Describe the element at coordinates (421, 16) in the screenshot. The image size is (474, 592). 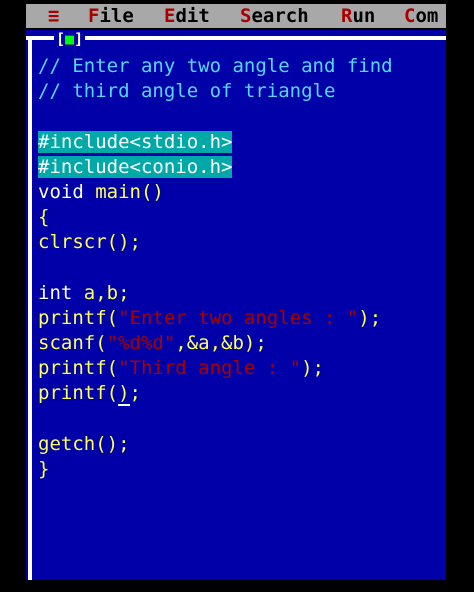
I see `menu-compile: Com` at that location.